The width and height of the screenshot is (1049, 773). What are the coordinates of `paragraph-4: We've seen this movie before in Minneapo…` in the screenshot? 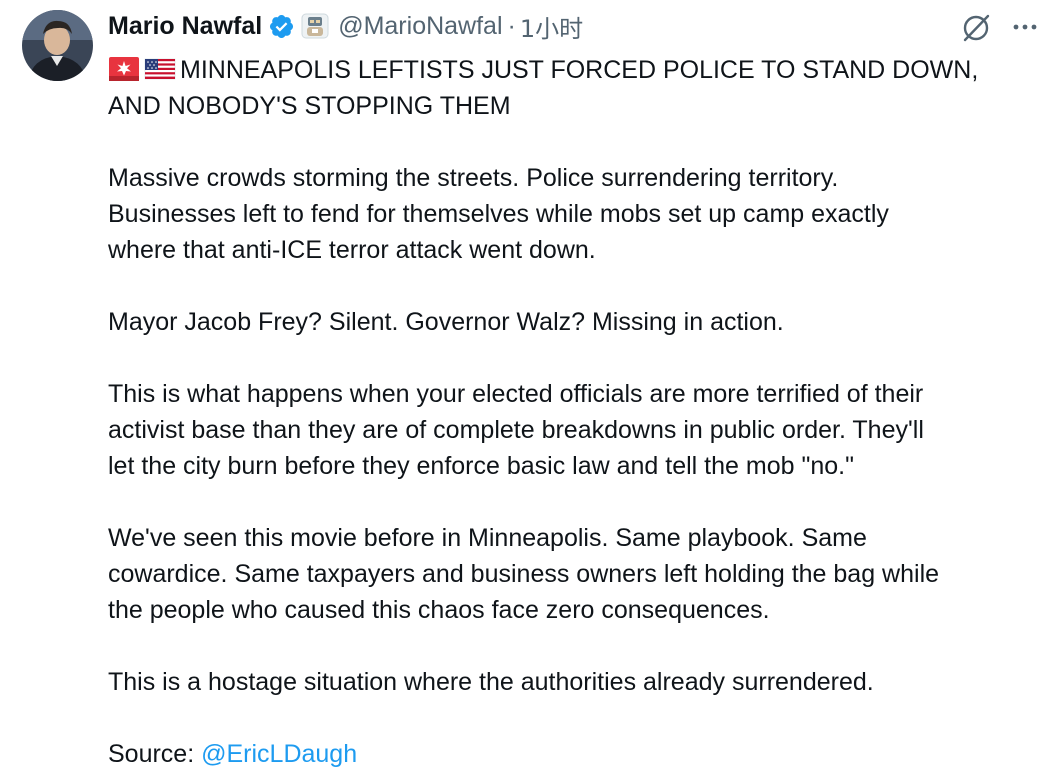 It's located at (573, 574).